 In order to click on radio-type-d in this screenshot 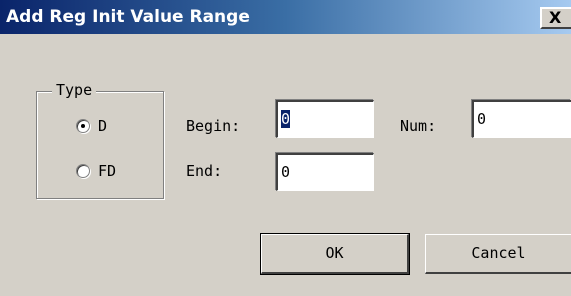, I will do `click(83, 126)`.